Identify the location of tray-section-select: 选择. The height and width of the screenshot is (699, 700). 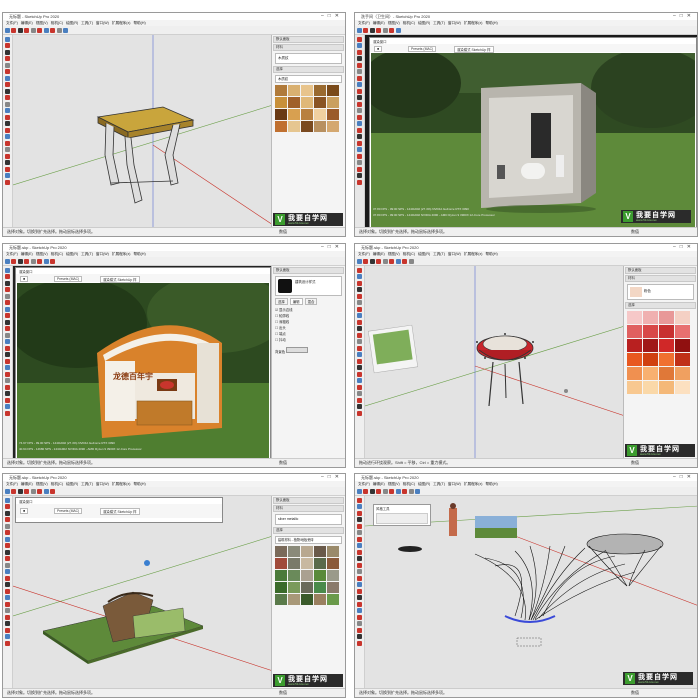
(308, 69).